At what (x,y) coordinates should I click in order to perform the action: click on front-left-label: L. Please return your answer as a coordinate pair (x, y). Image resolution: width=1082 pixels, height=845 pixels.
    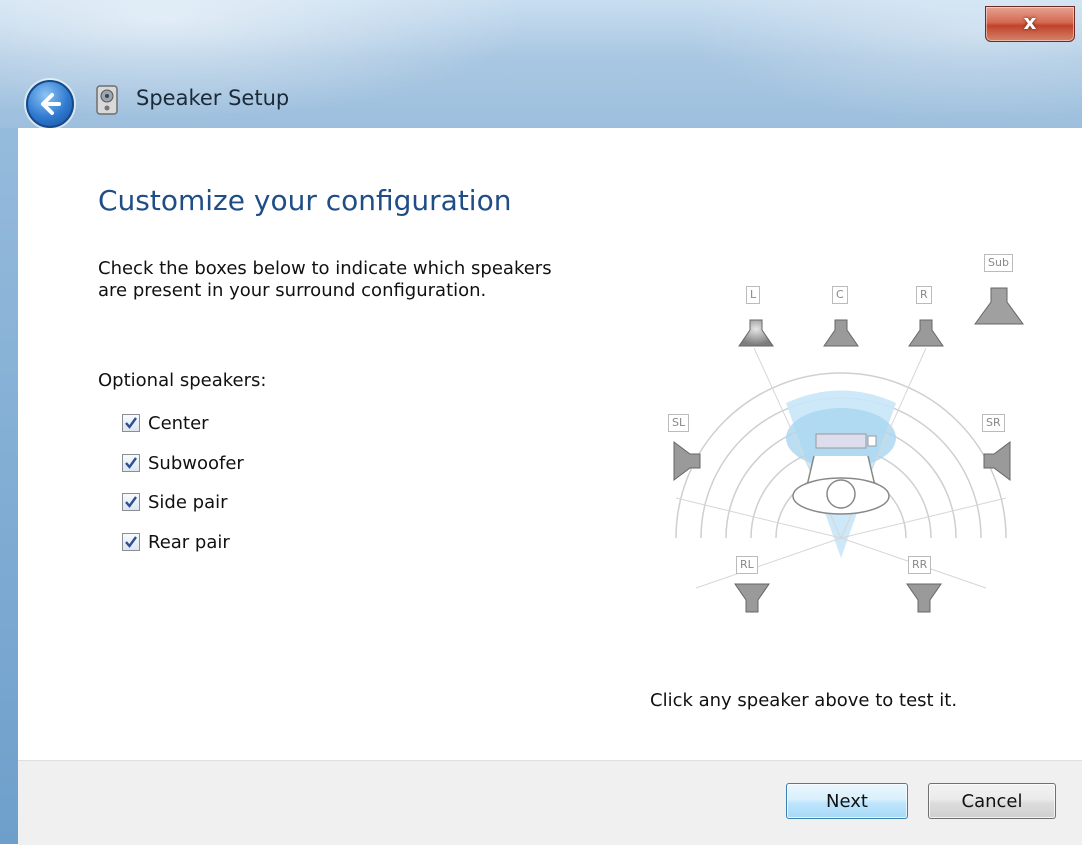
    Looking at the image, I should click on (753, 295).